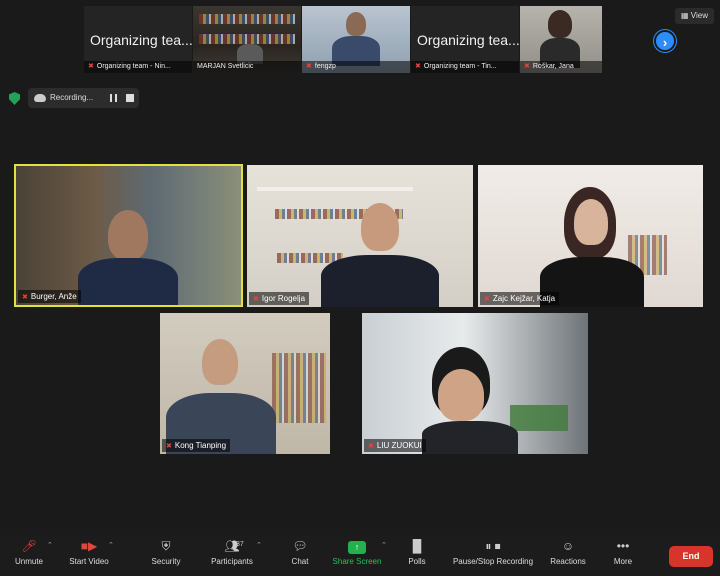 This screenshot has width=720, height=576. Describe the element at coordinates (240, 544) in the screenshot. I see `participants-count: 37` at that location.